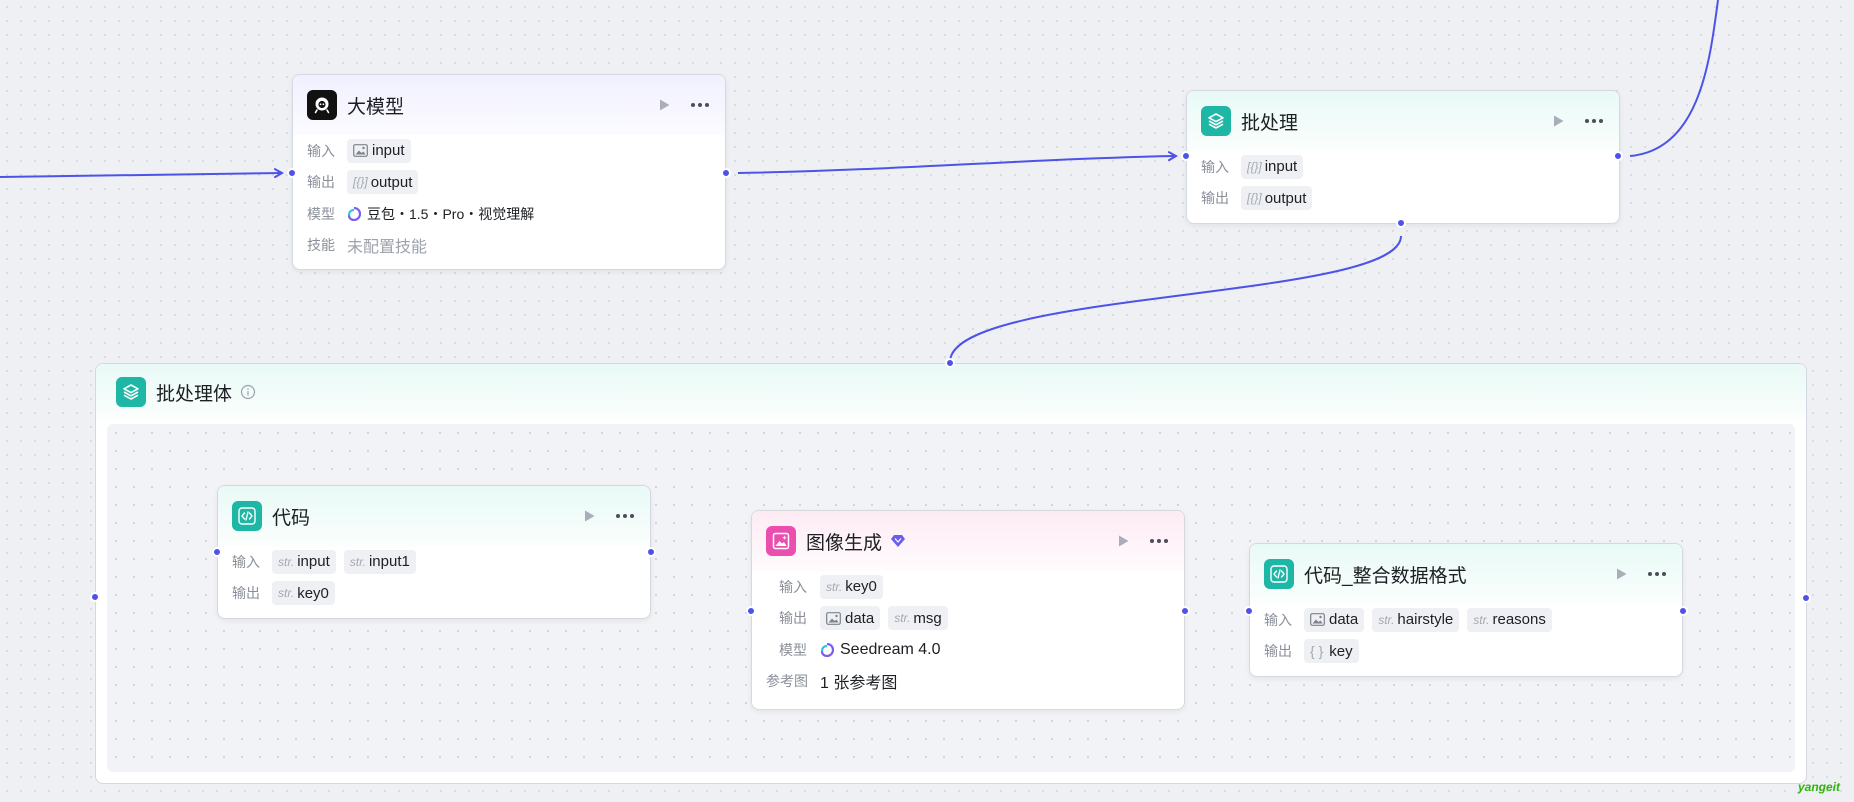 This screenshot has width=1854, height=802. I want to click on llm-model-value: 豆包・1.5・Pro・视觉理解, so click(451, 213).